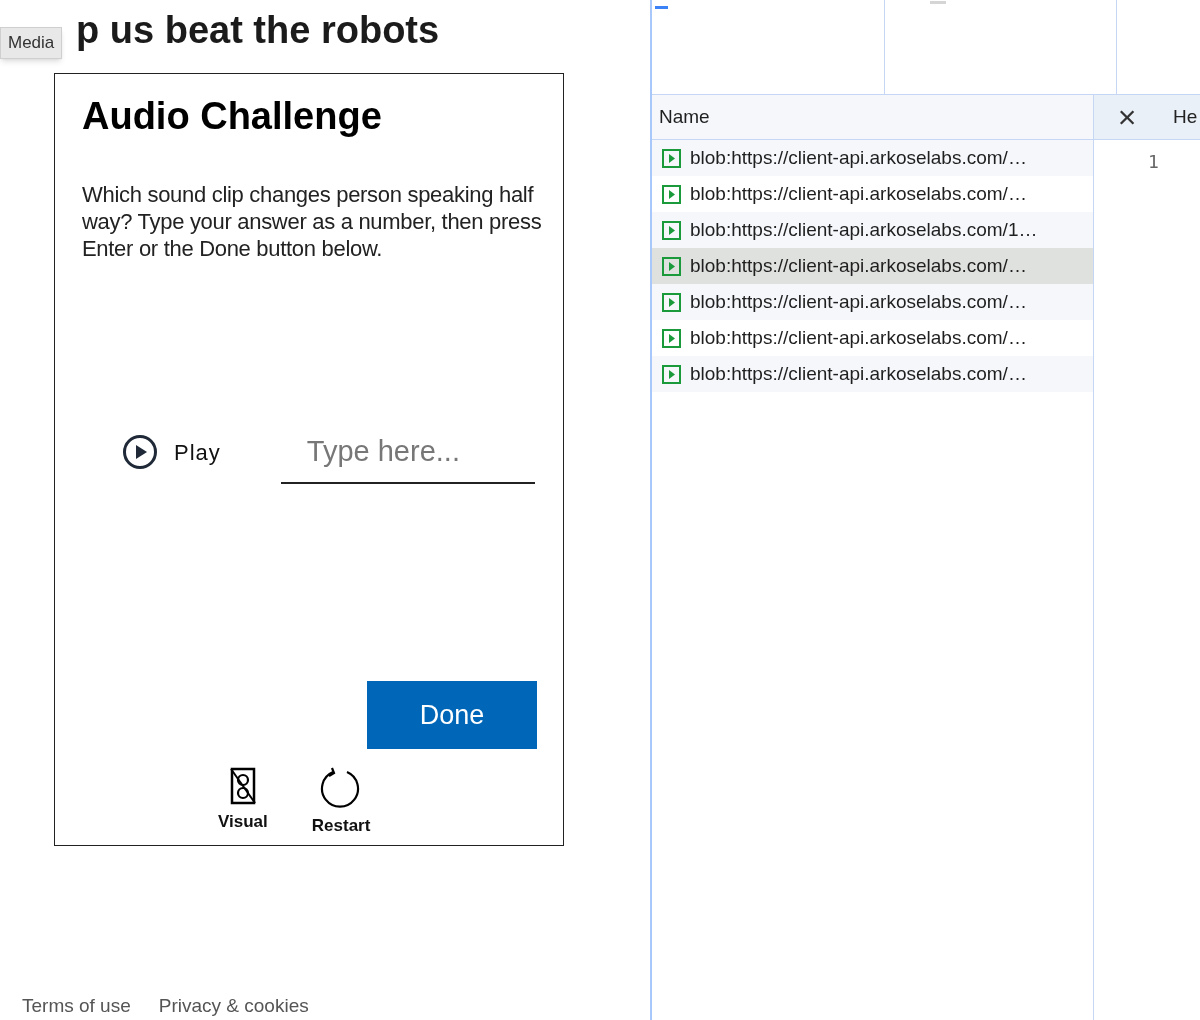  I want to click on column-header: Name, so click(873, 117).